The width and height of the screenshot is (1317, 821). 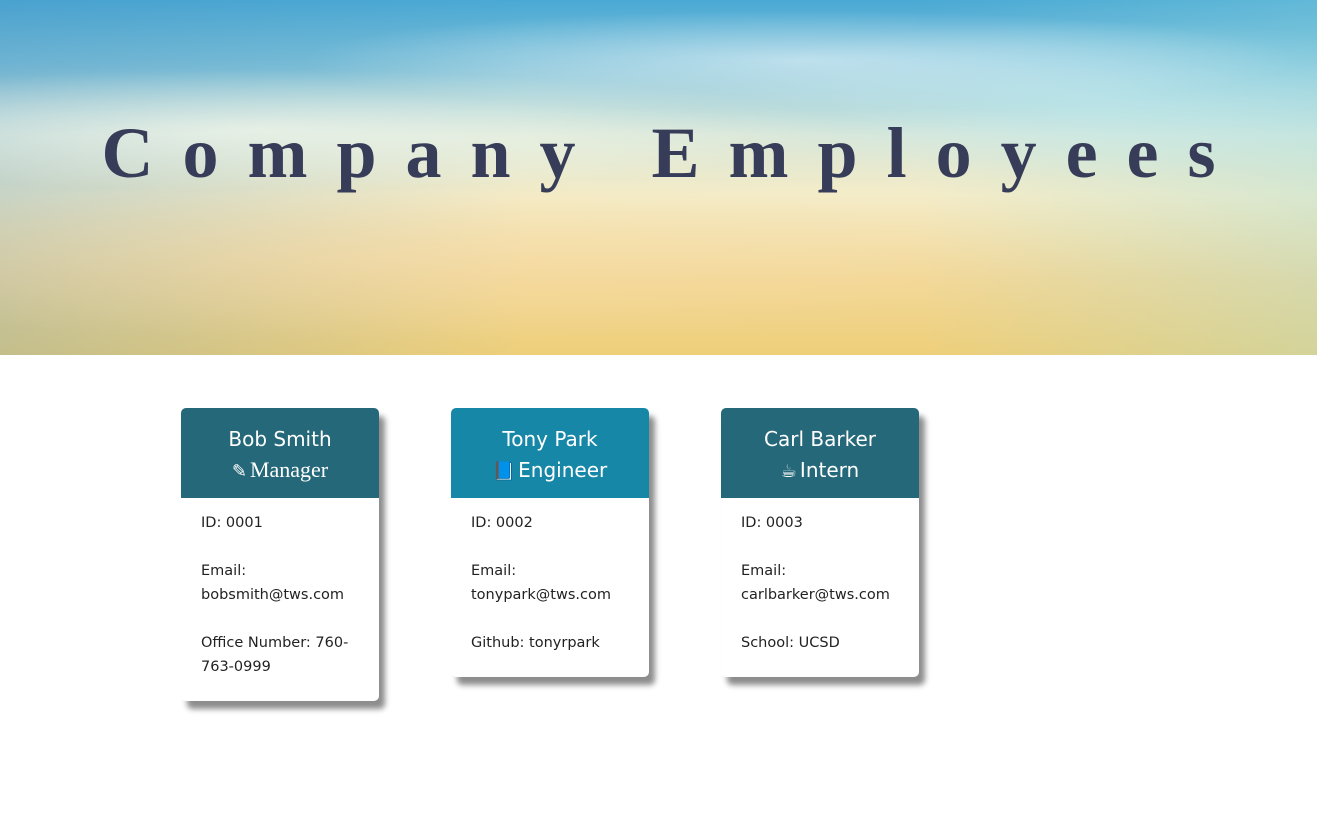 I want to click on employee-name: Carl Barker, so click(x=820, y=439).